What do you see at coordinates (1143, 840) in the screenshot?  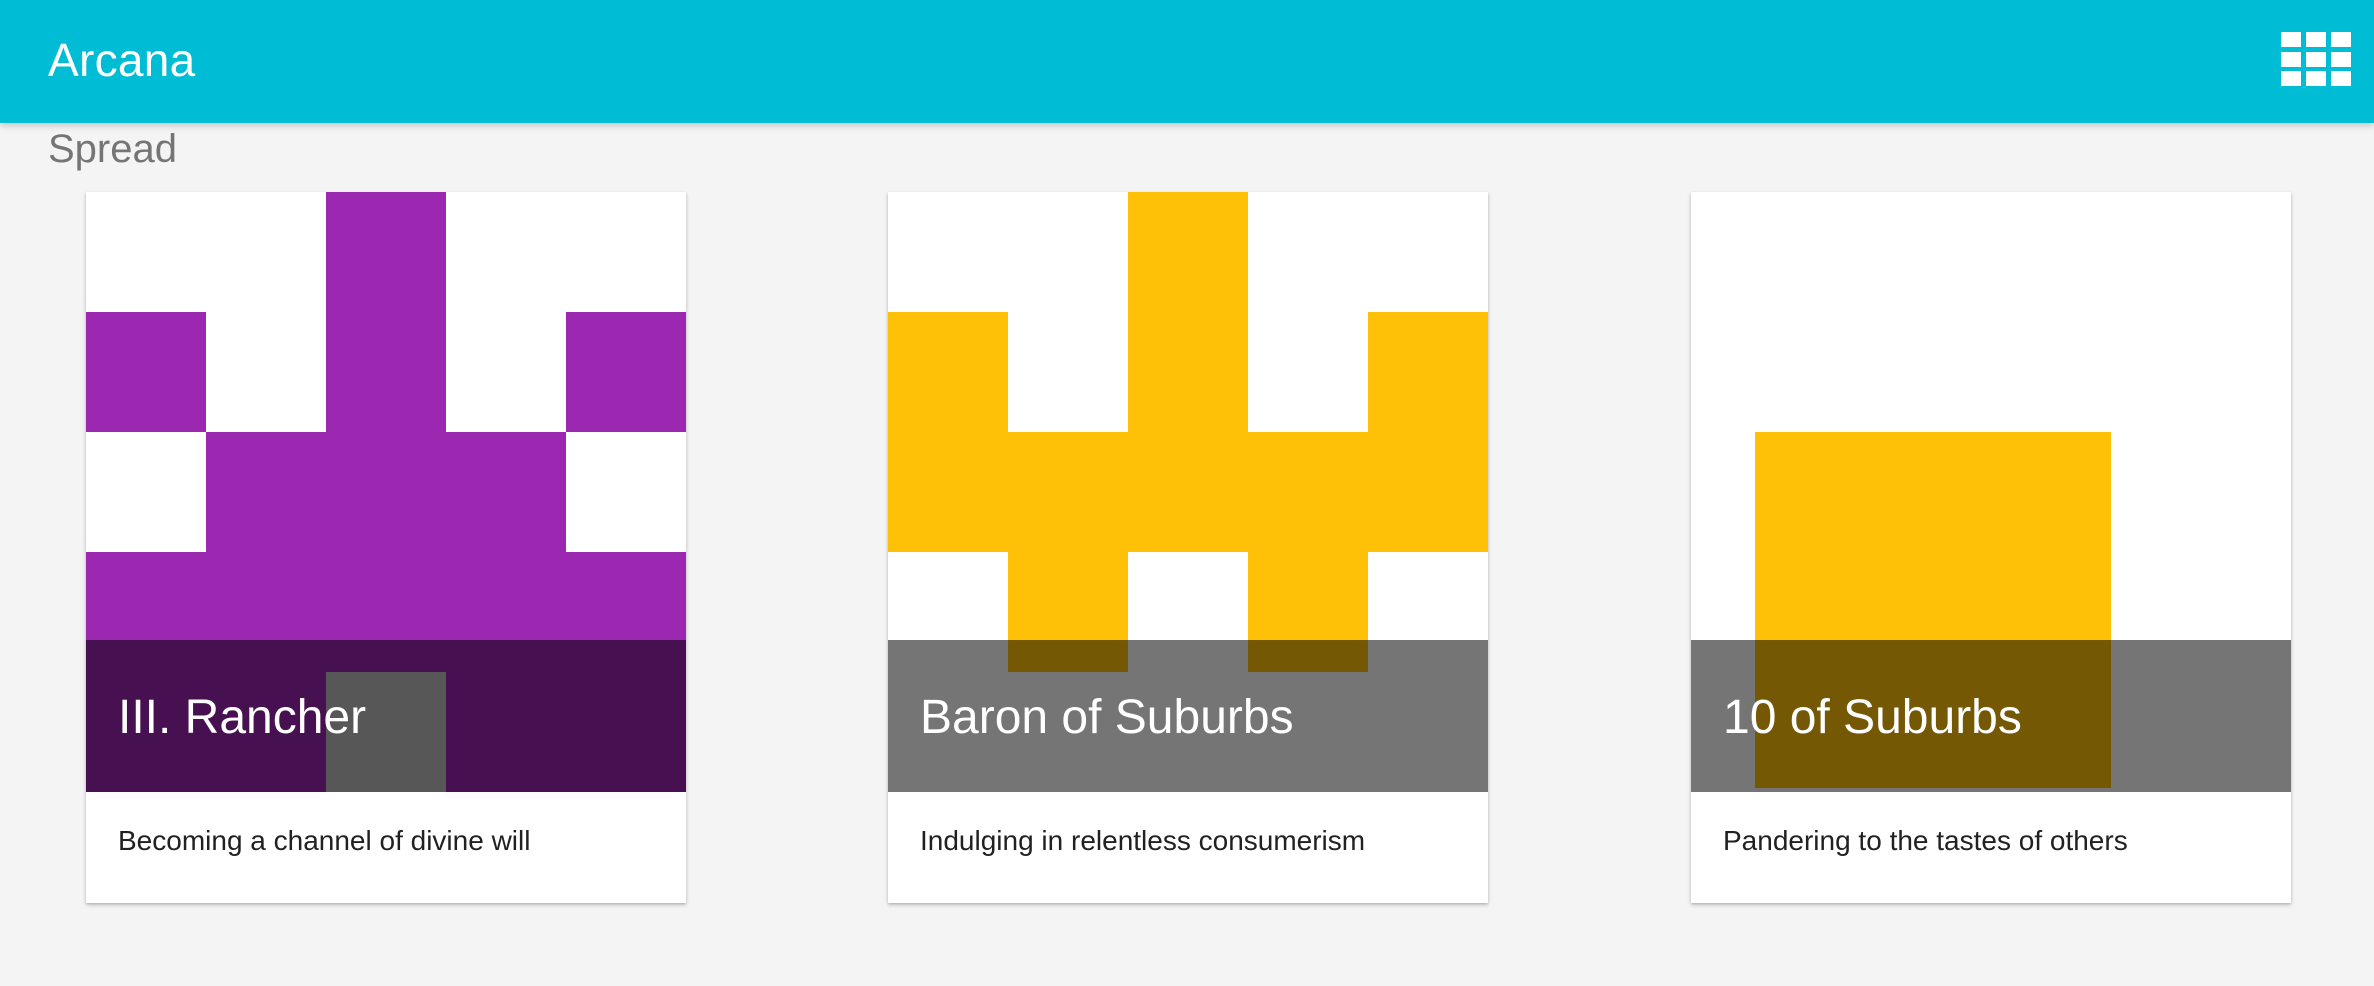 I see `card-description: Indulging in relentless consumerism` at bounding box center [1143, 840].